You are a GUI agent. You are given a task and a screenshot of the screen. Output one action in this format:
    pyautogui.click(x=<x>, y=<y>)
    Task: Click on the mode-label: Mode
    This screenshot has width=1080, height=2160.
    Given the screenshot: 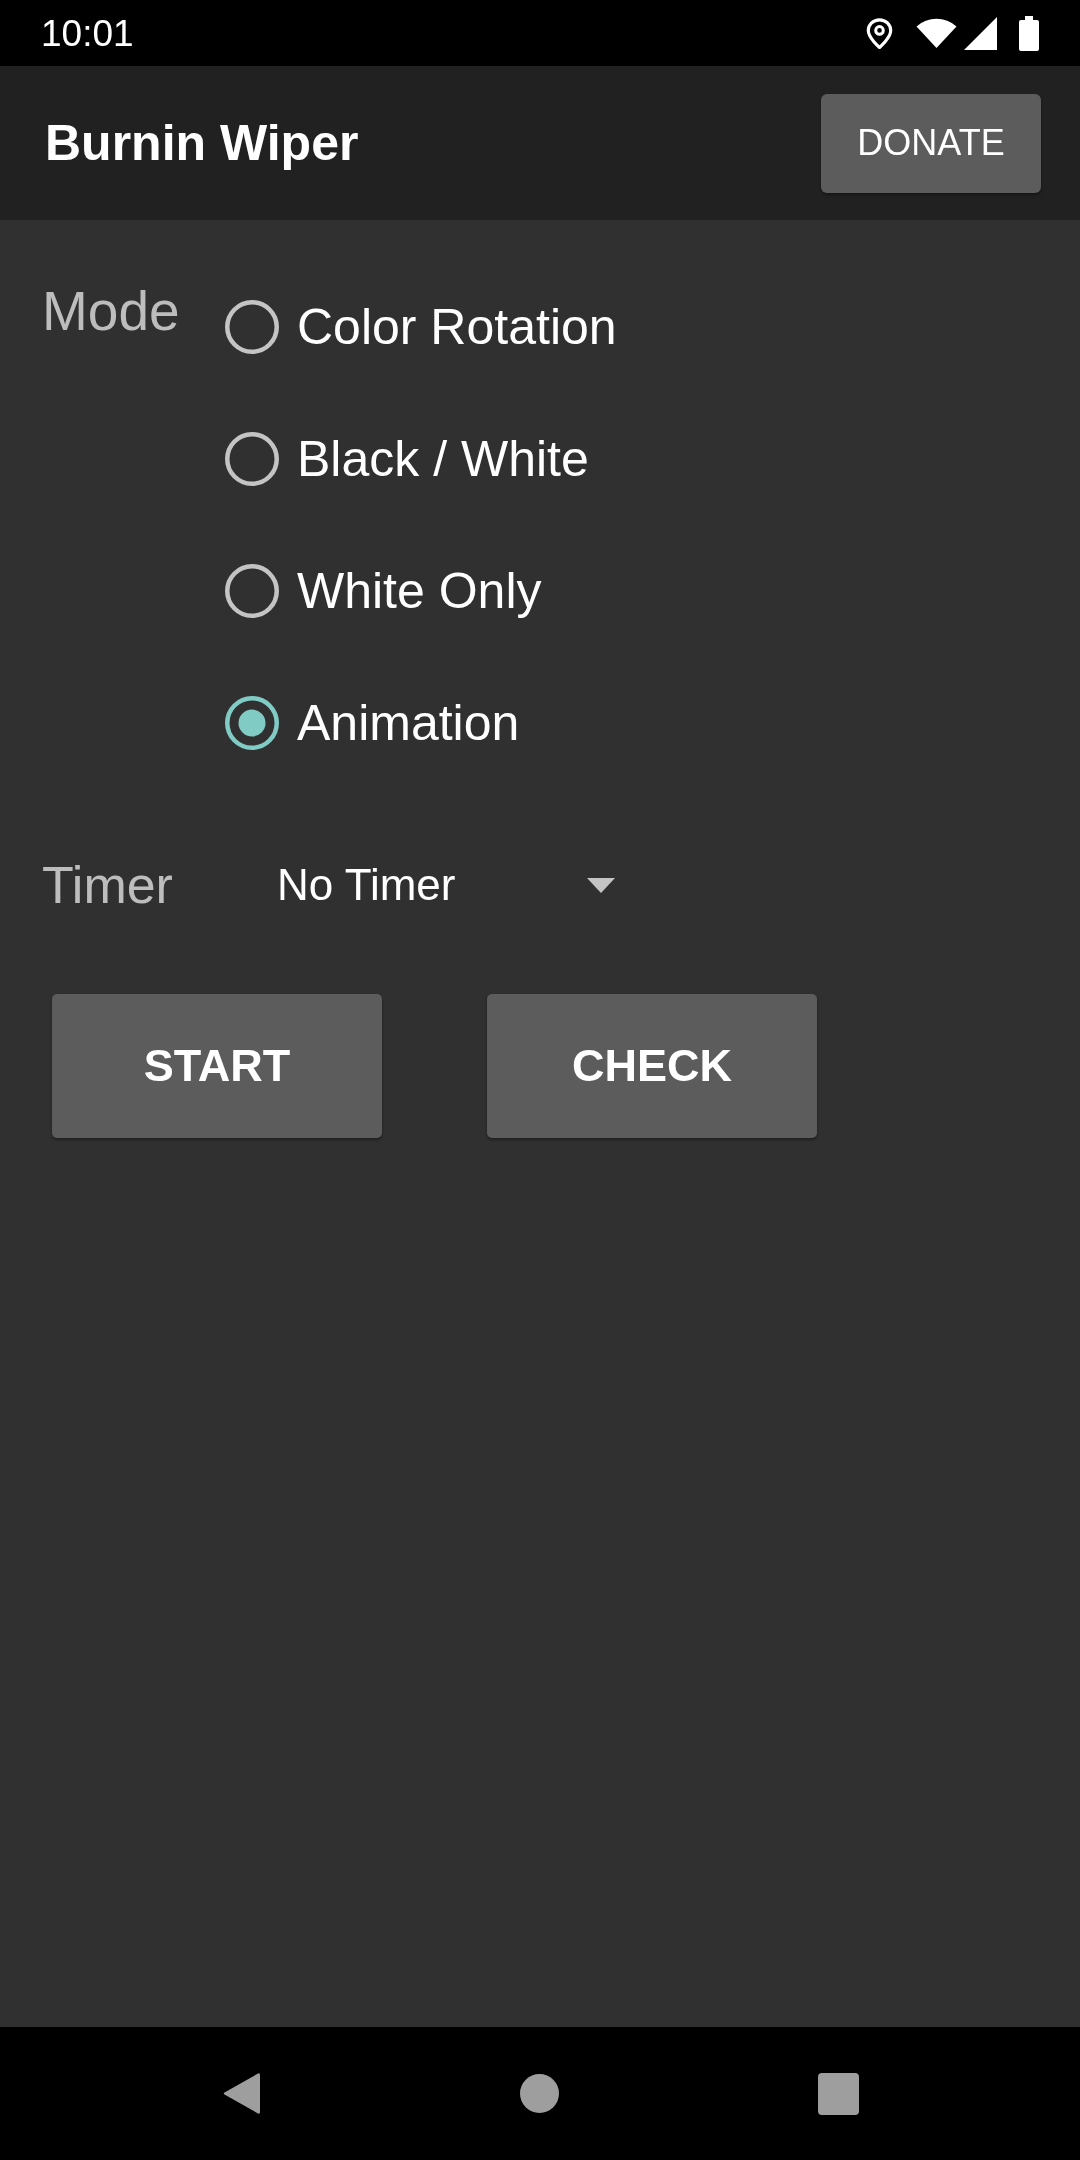 What is the action you would take?
    pyautogui.click(x=111, y=311)
    